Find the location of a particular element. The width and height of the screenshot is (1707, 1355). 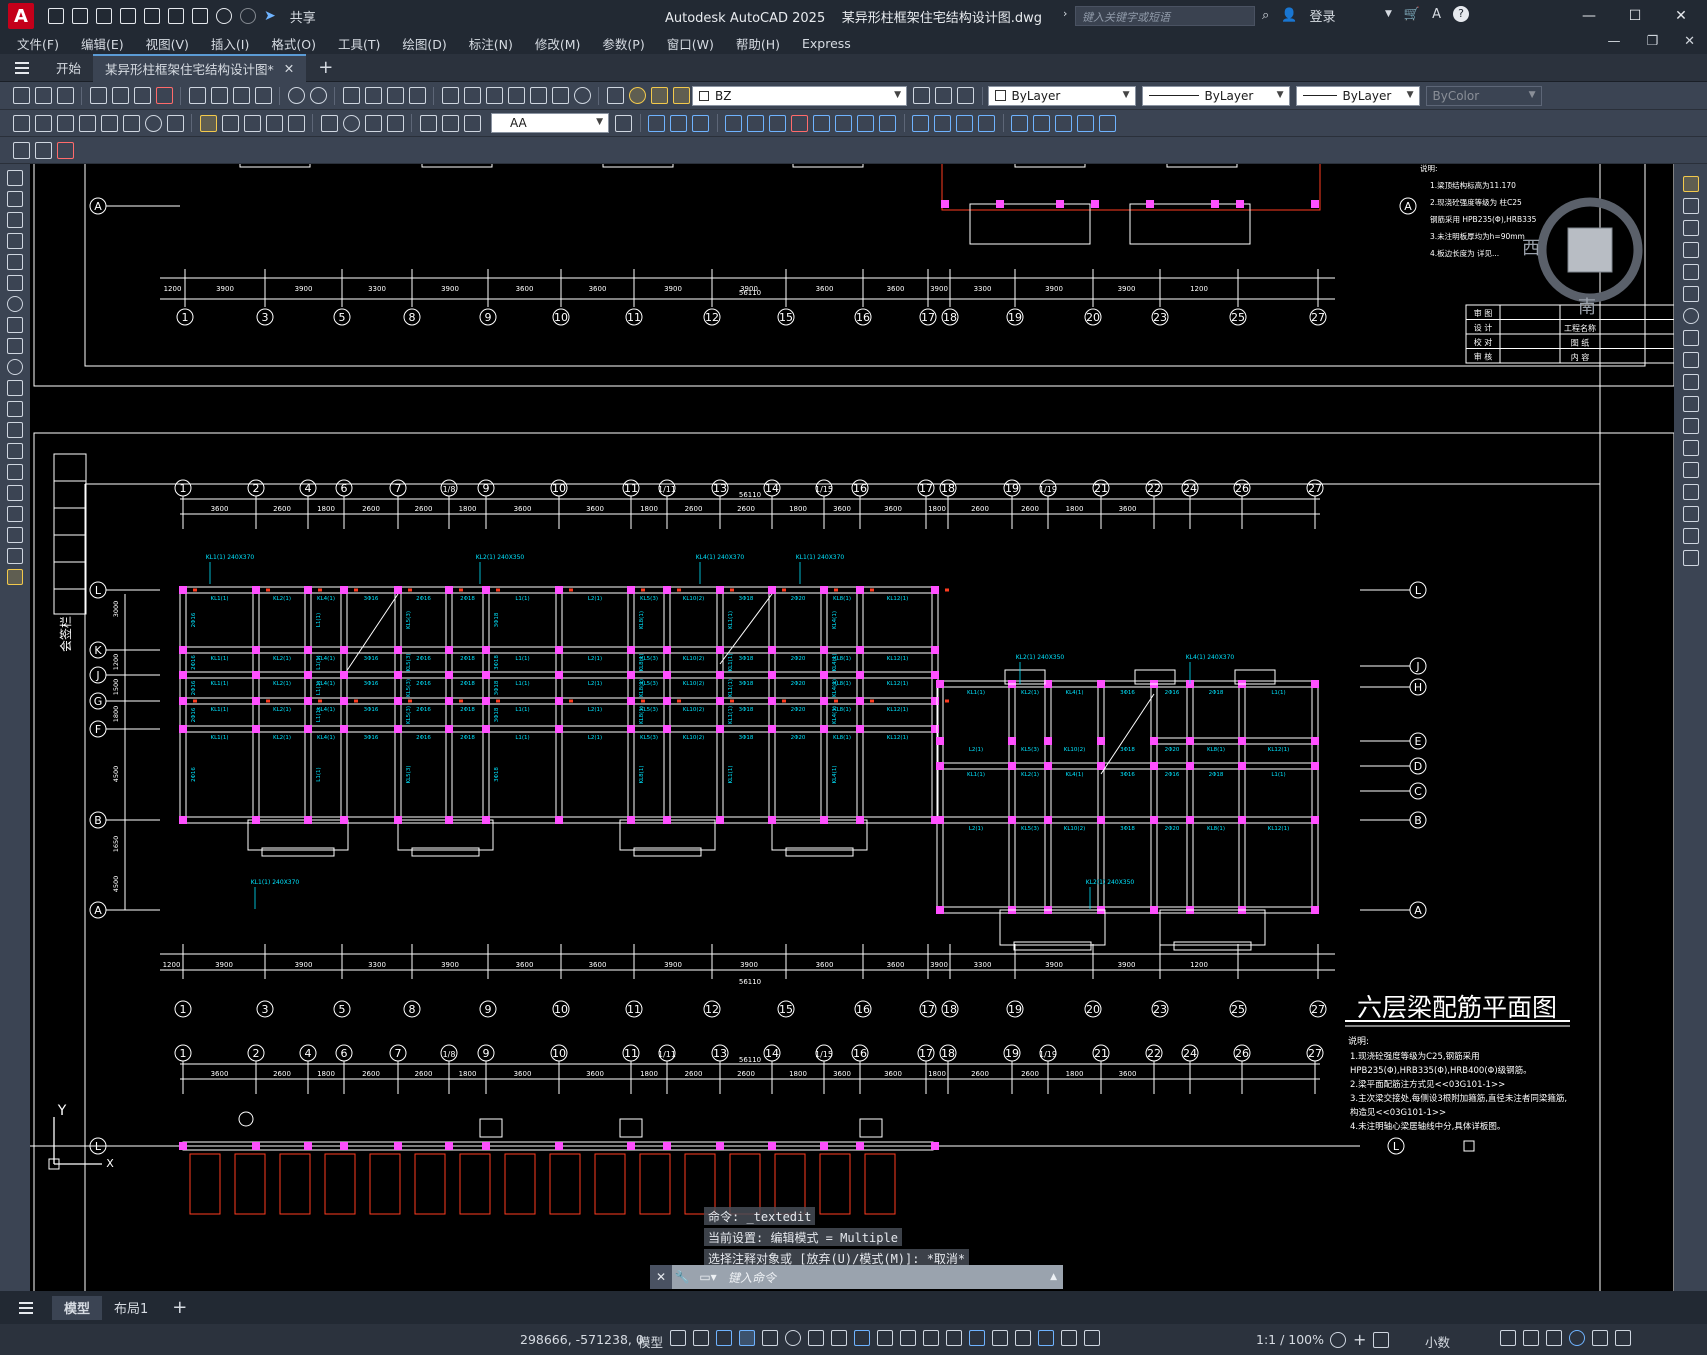

center-mark-icon is located at coordinates (351, 123).